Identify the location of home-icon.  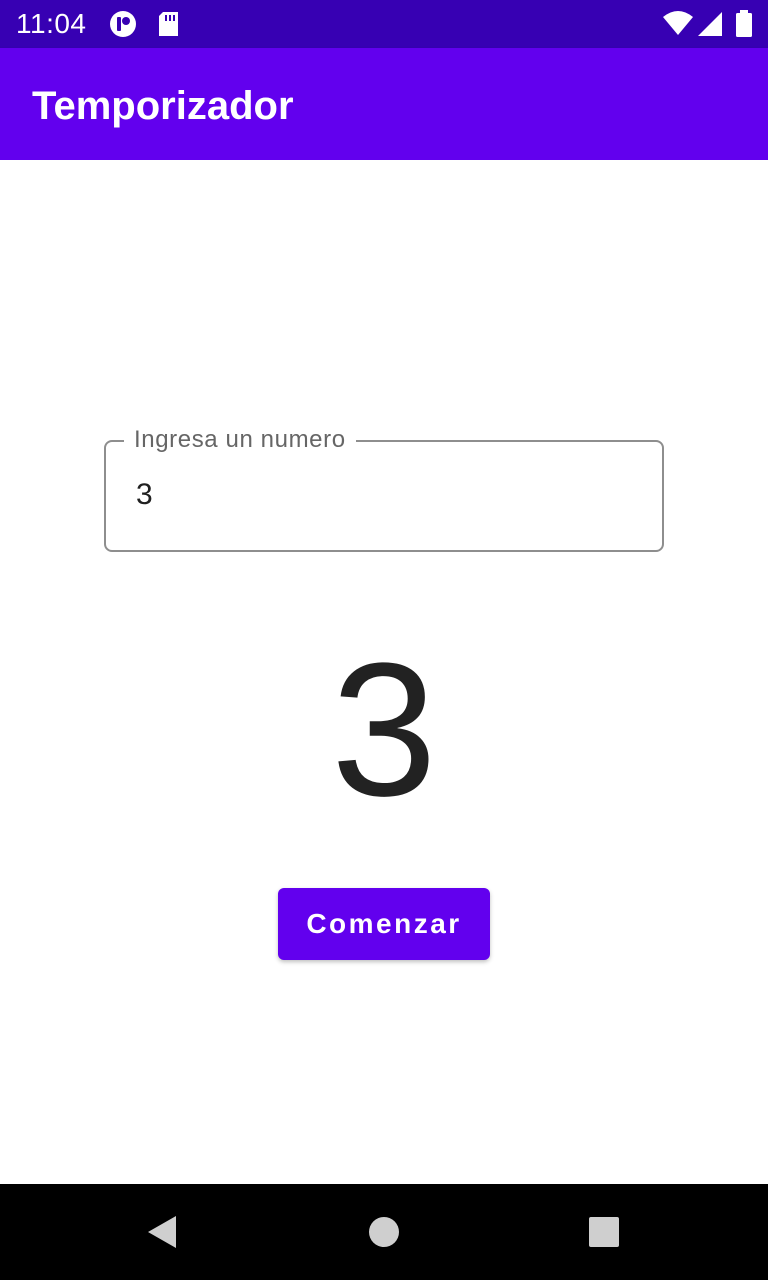
(384, 1232).